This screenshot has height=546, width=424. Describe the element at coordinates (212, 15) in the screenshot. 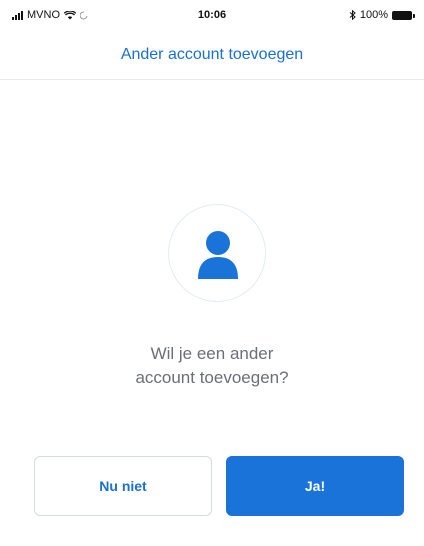

I see `status-bar: MVNO 10:06 100%` at that location.